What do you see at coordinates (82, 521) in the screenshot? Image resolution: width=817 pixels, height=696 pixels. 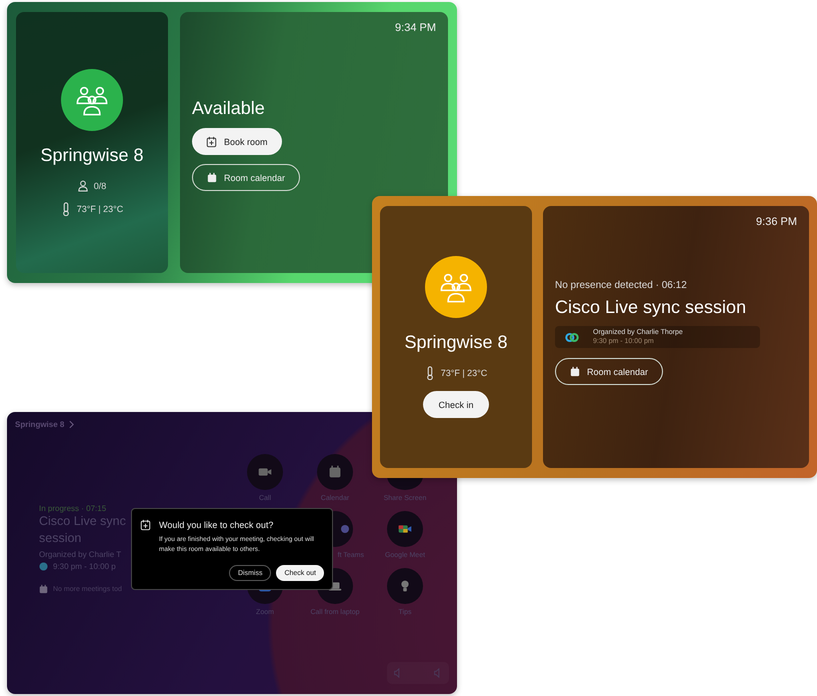 I see `meeting-title: Cisco Live sync` at bounding box center [82, 521].